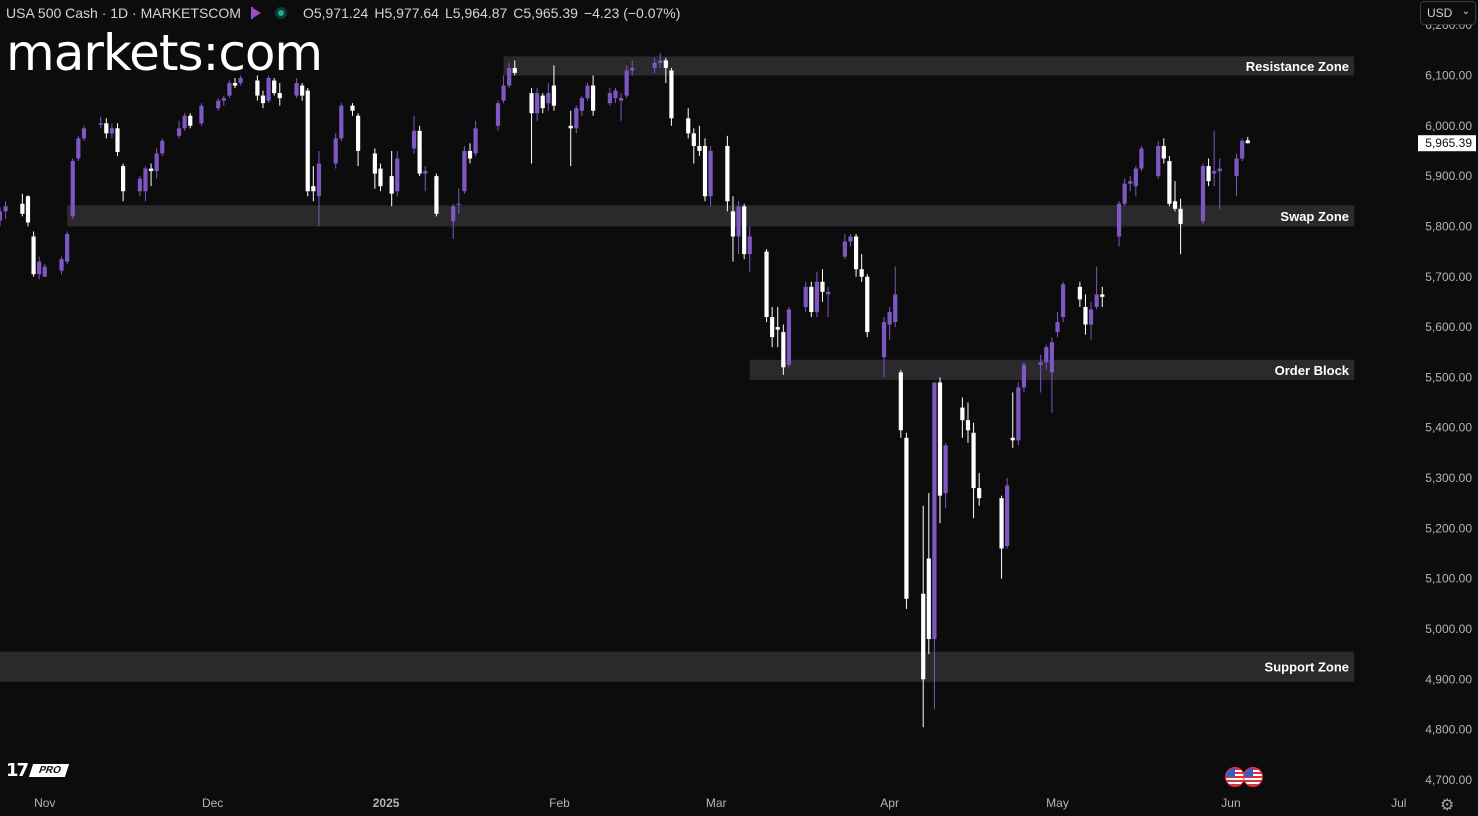 Image resolution: width=1478 pixels, height=816 pixels. Describe the element at coordinates (123, 13) in the screenshot. I see `symbol-title: USA 500 Cash · 1D · MARKETSCOM` at that location.